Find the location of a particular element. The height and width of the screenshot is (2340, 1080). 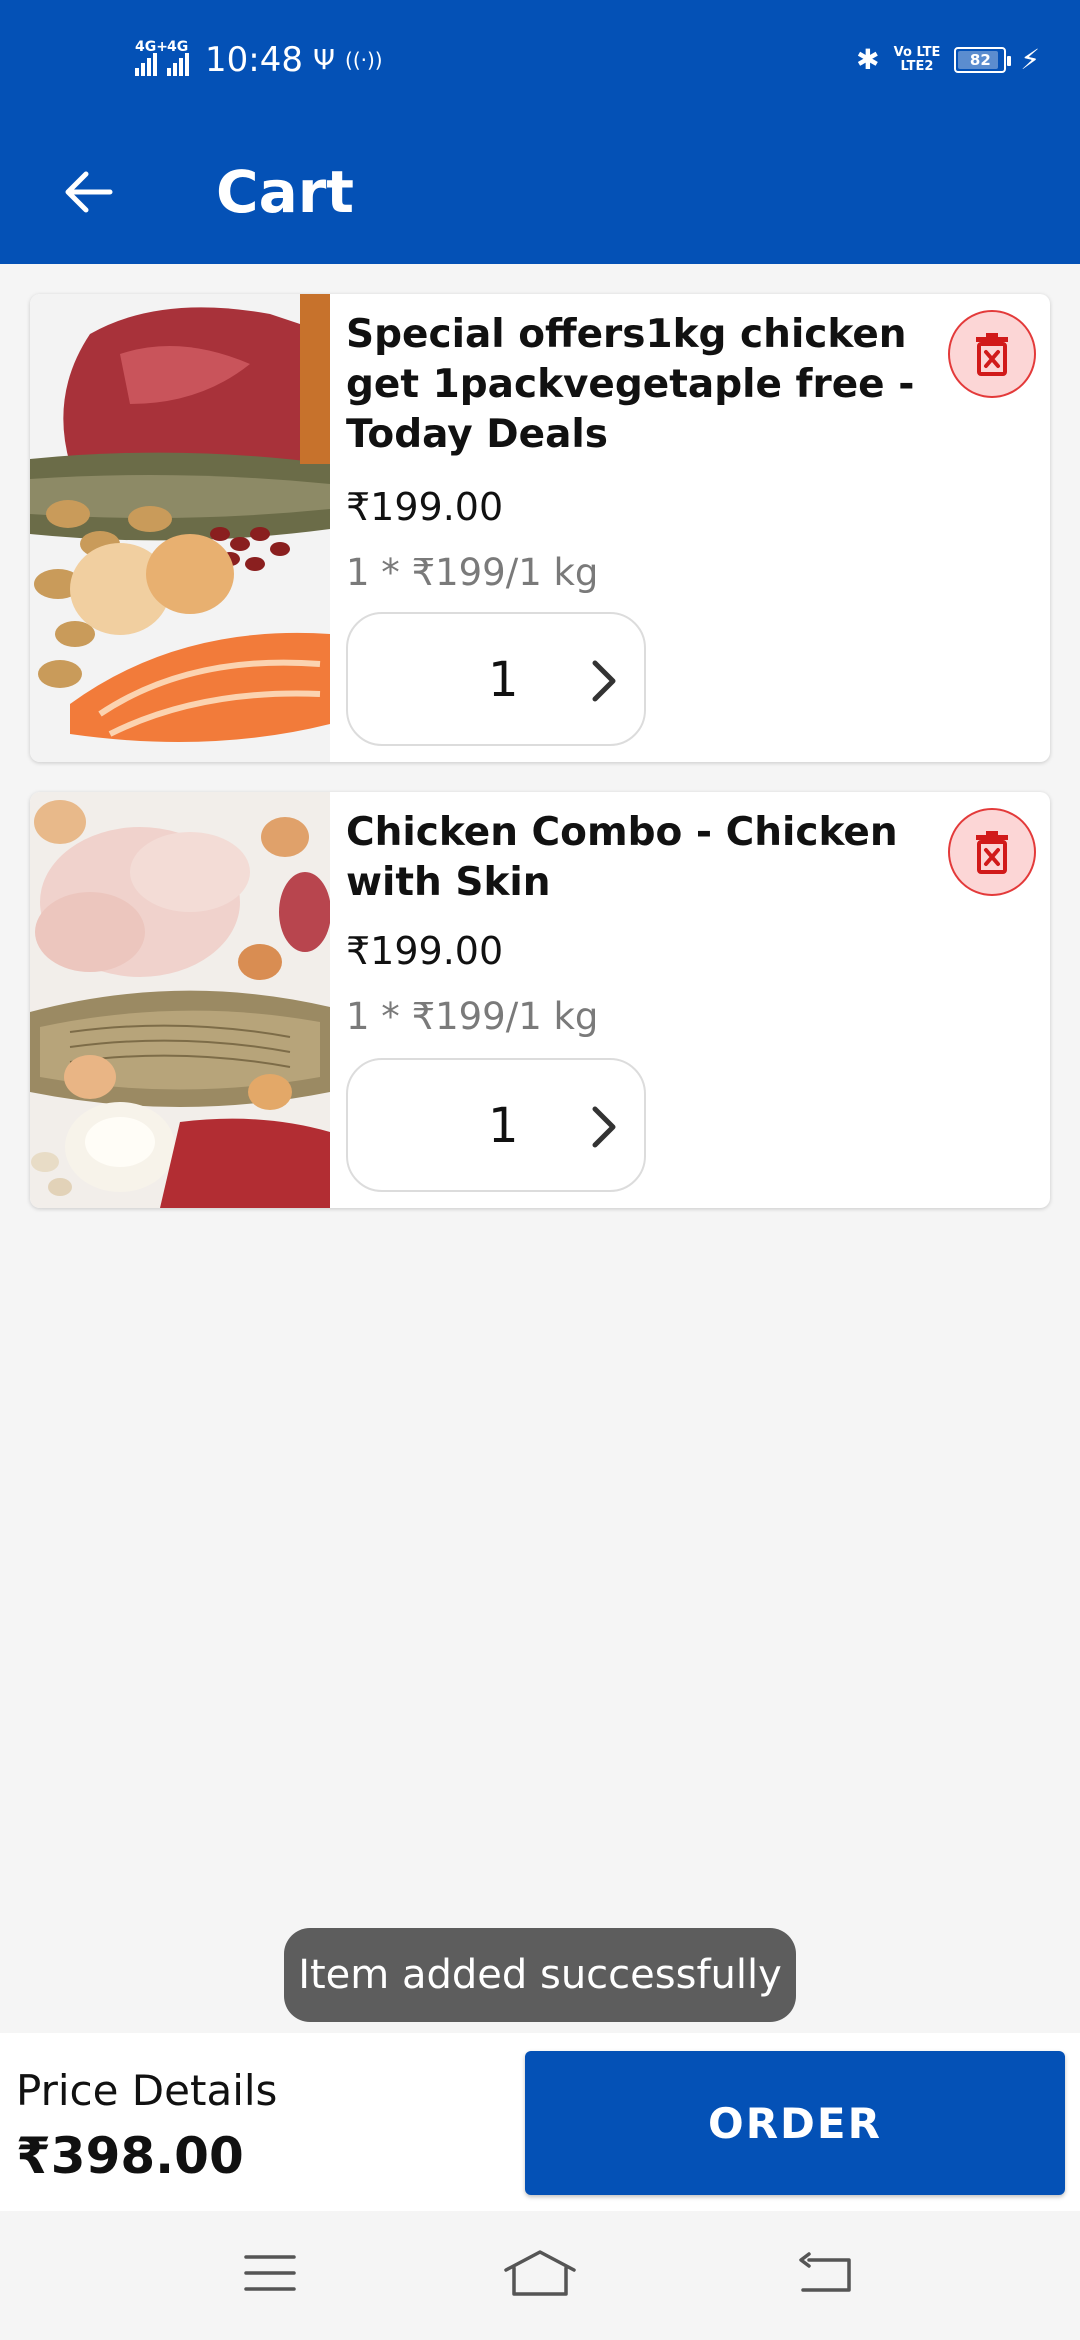

nav-back-button is located at coordinates (825, 2273).